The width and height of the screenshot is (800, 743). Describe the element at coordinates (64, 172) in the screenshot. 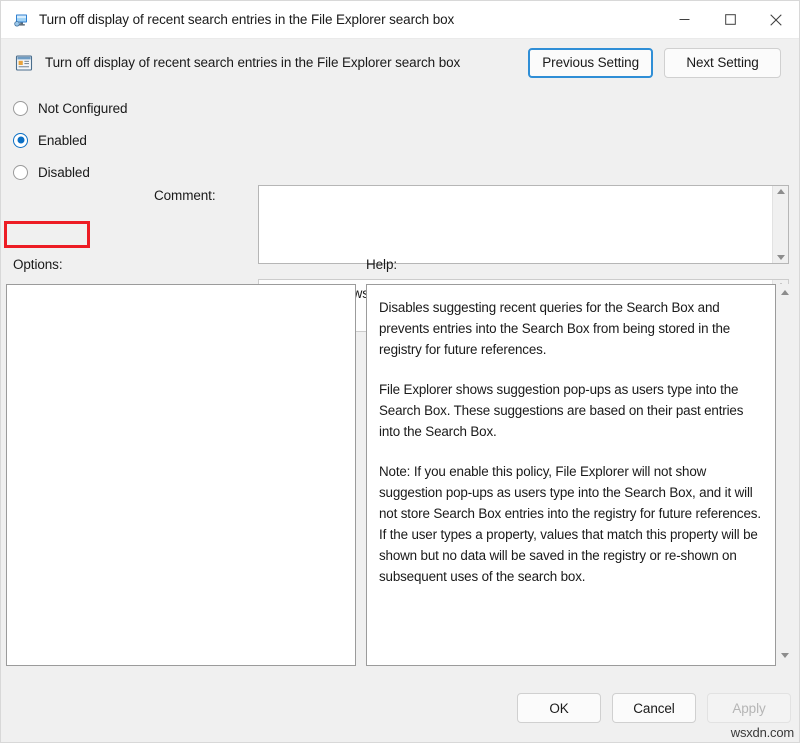

I see `radio-disabled-label: Disabled` at that location.